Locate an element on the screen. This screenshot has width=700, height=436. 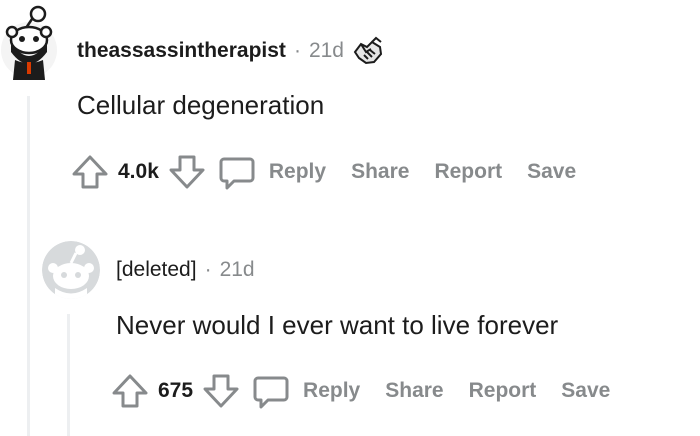
thread-line-parent is located at coordinates (28, 266).